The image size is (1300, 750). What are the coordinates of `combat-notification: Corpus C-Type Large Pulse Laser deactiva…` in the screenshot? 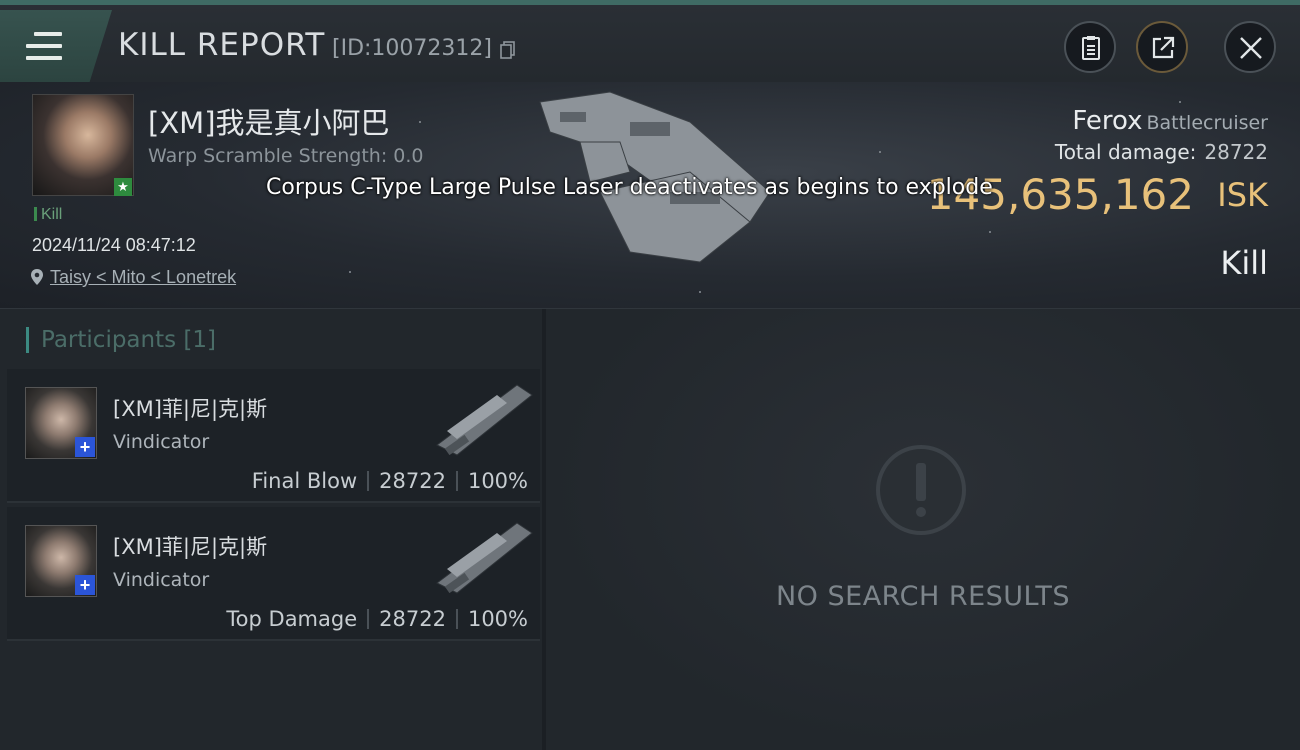 It's located at (629, 187).